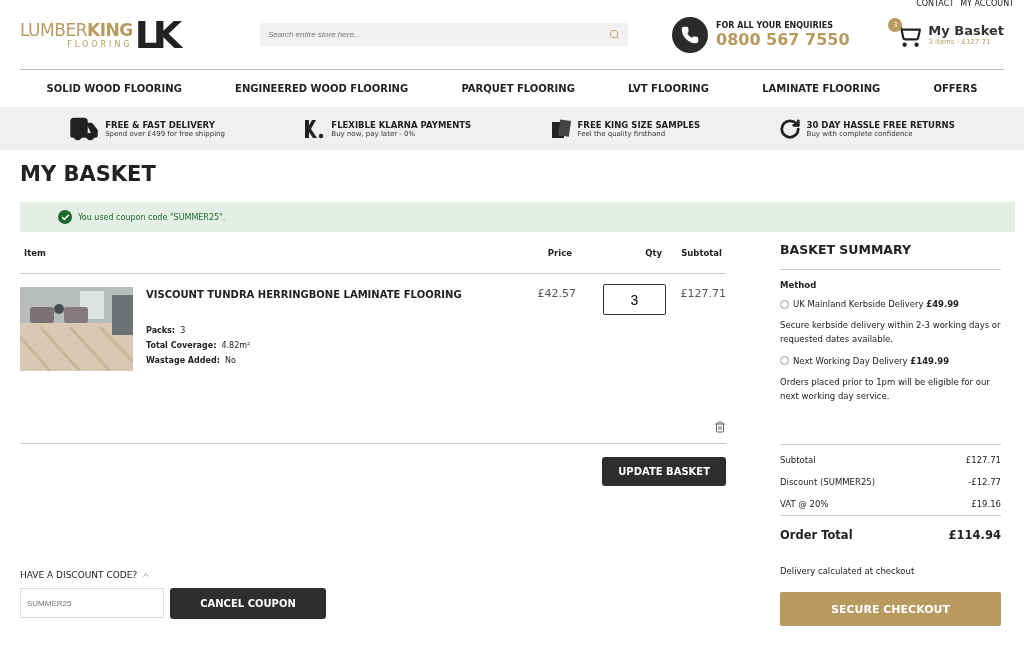 The width and height of the screenshot is (1024, 647). I want to click on returns-icon, so click(789, 128).